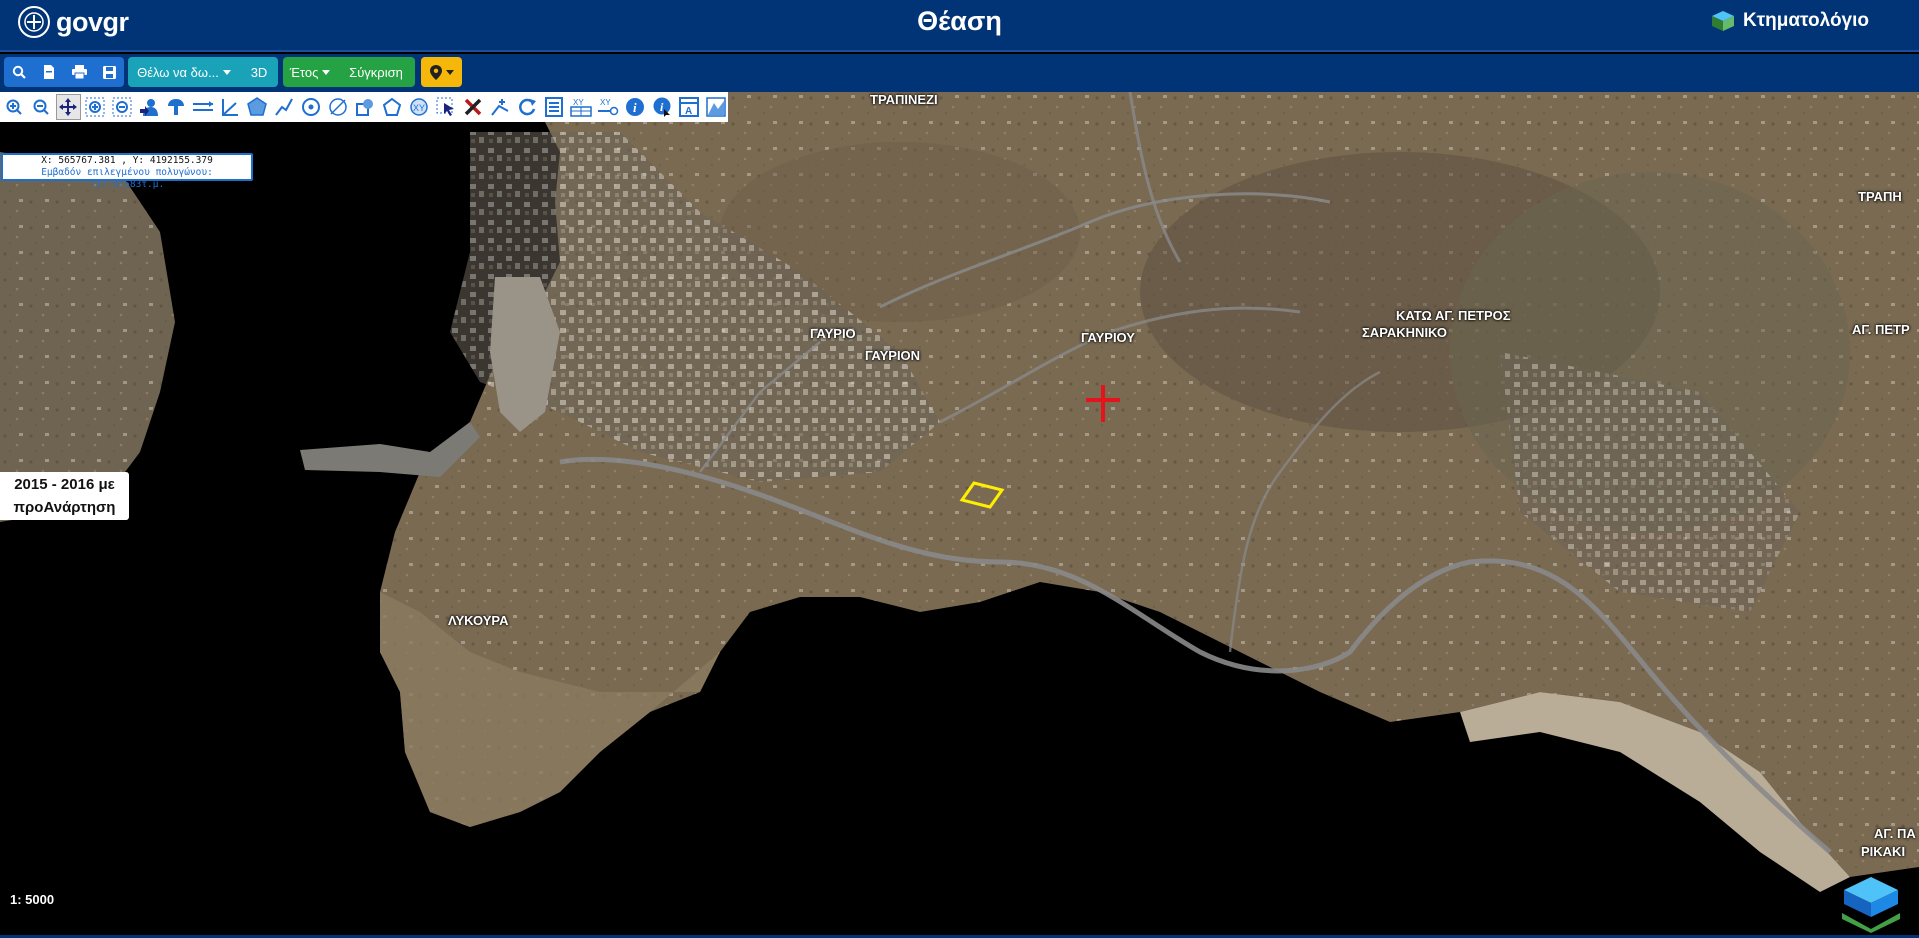 The image size is (1919, 938). I want to click on search-button, so click(19, 72).